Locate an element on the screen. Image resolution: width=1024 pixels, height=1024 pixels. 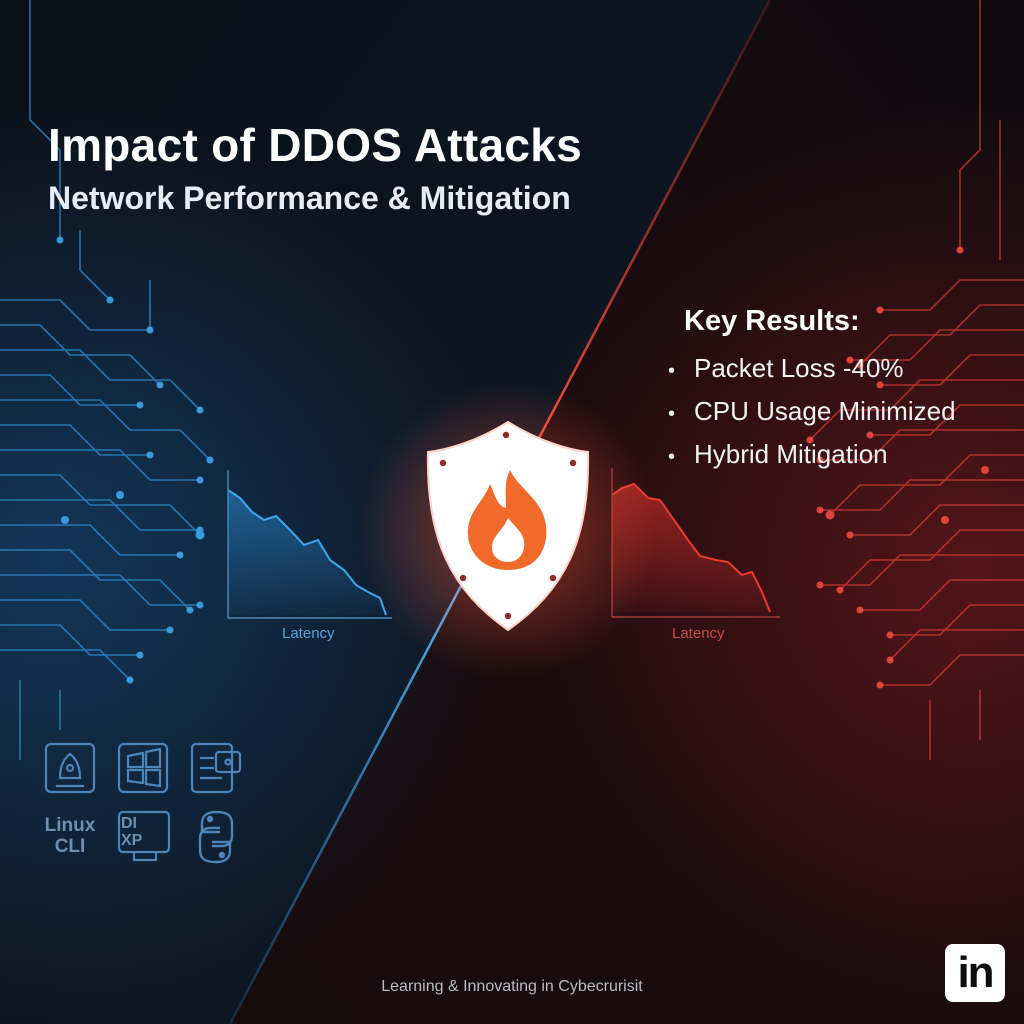
right-chart-label: Latency is located at coordinates (698, 633).